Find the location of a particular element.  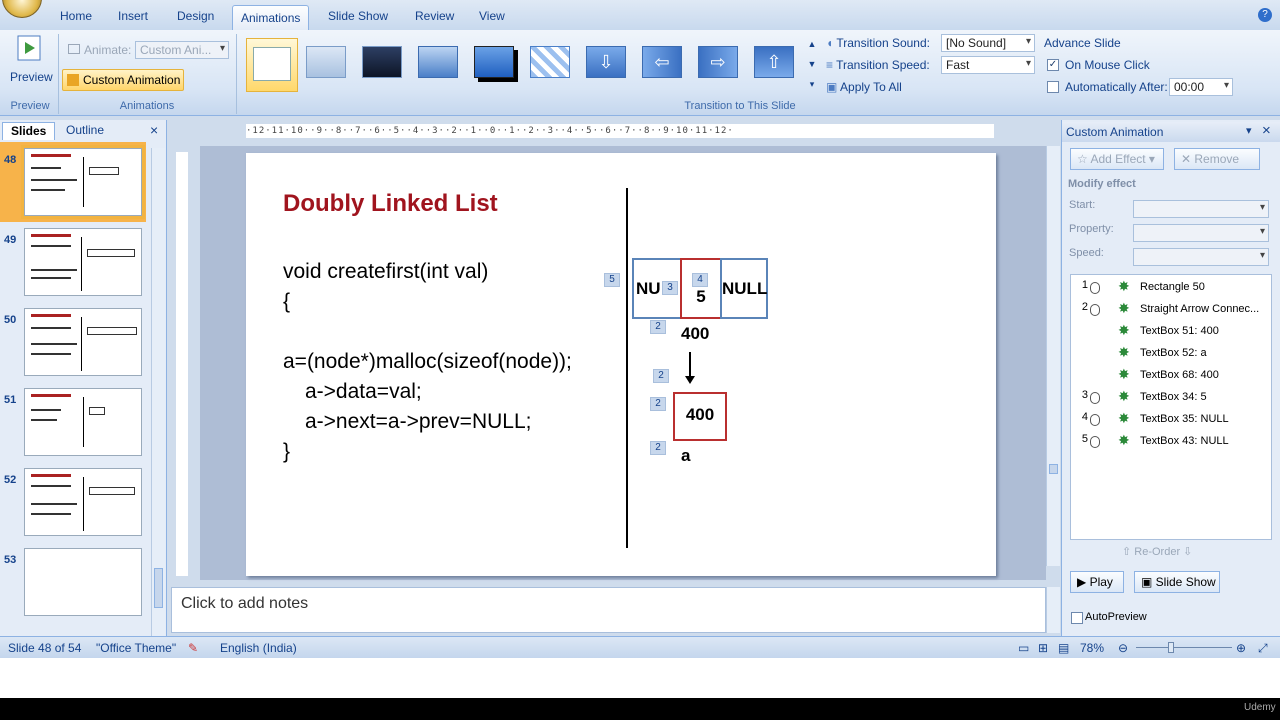

tab-outline: Outline is located at coordinates (85, 131).